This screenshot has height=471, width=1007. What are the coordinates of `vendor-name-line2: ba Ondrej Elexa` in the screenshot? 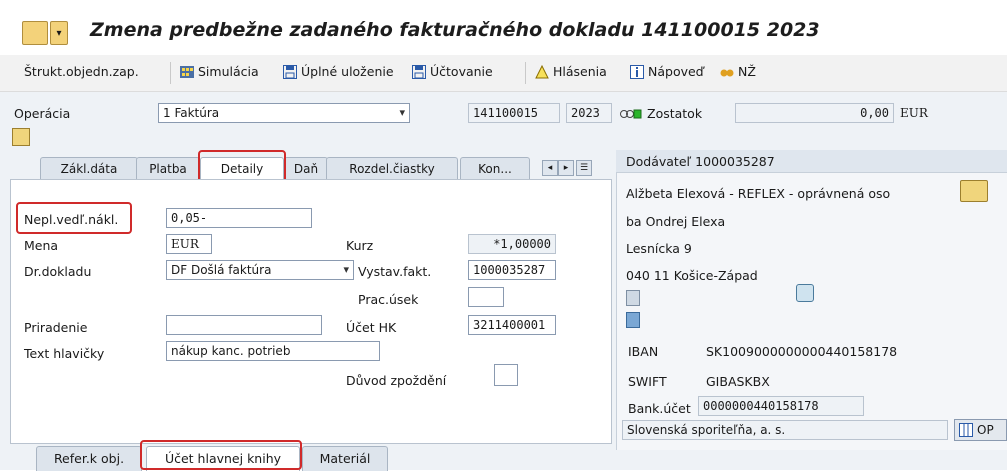 It's located at (676, 221).